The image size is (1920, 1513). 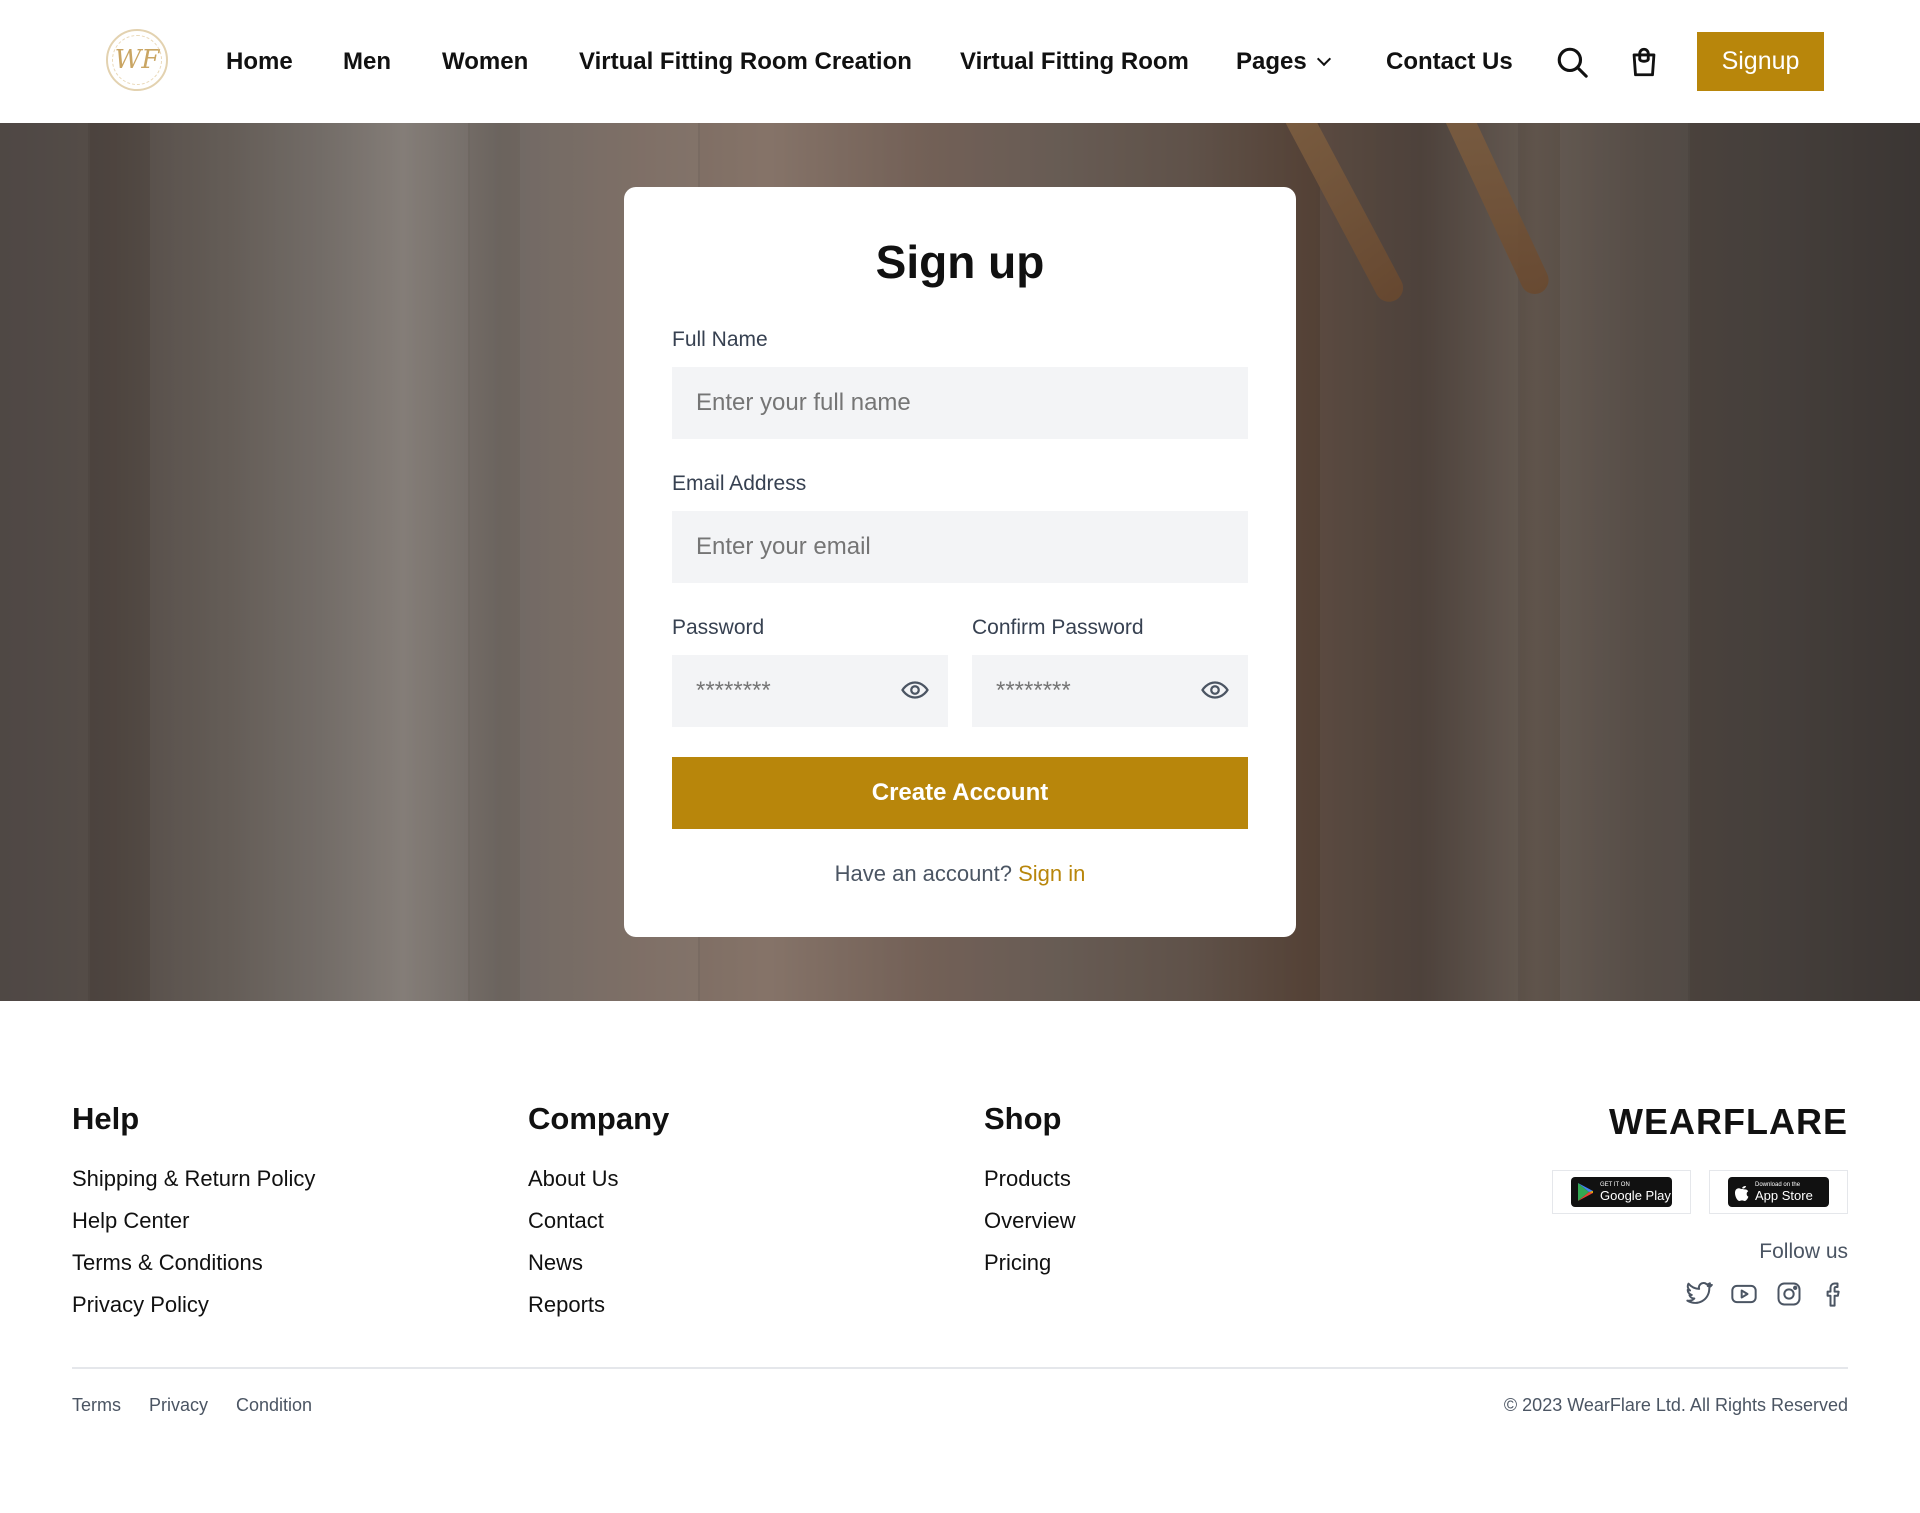 I want to click on instagram-icon, so click(x=1789, y=1294).